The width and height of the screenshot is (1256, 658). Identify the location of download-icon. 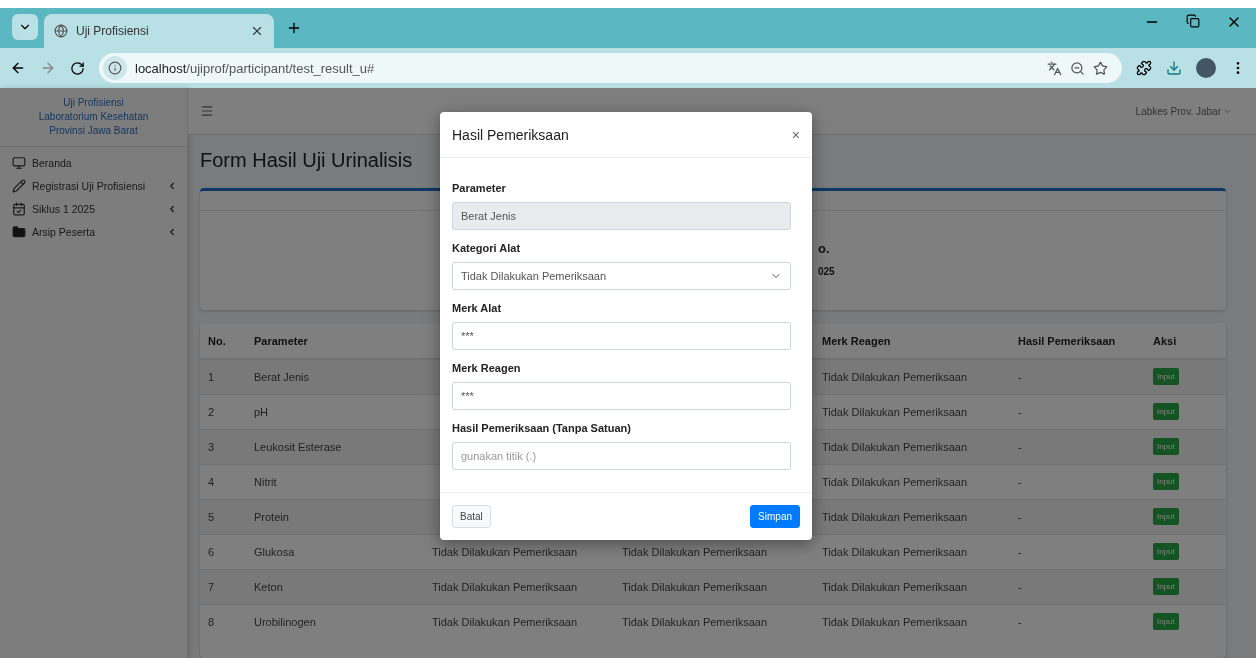
(1174, 68).